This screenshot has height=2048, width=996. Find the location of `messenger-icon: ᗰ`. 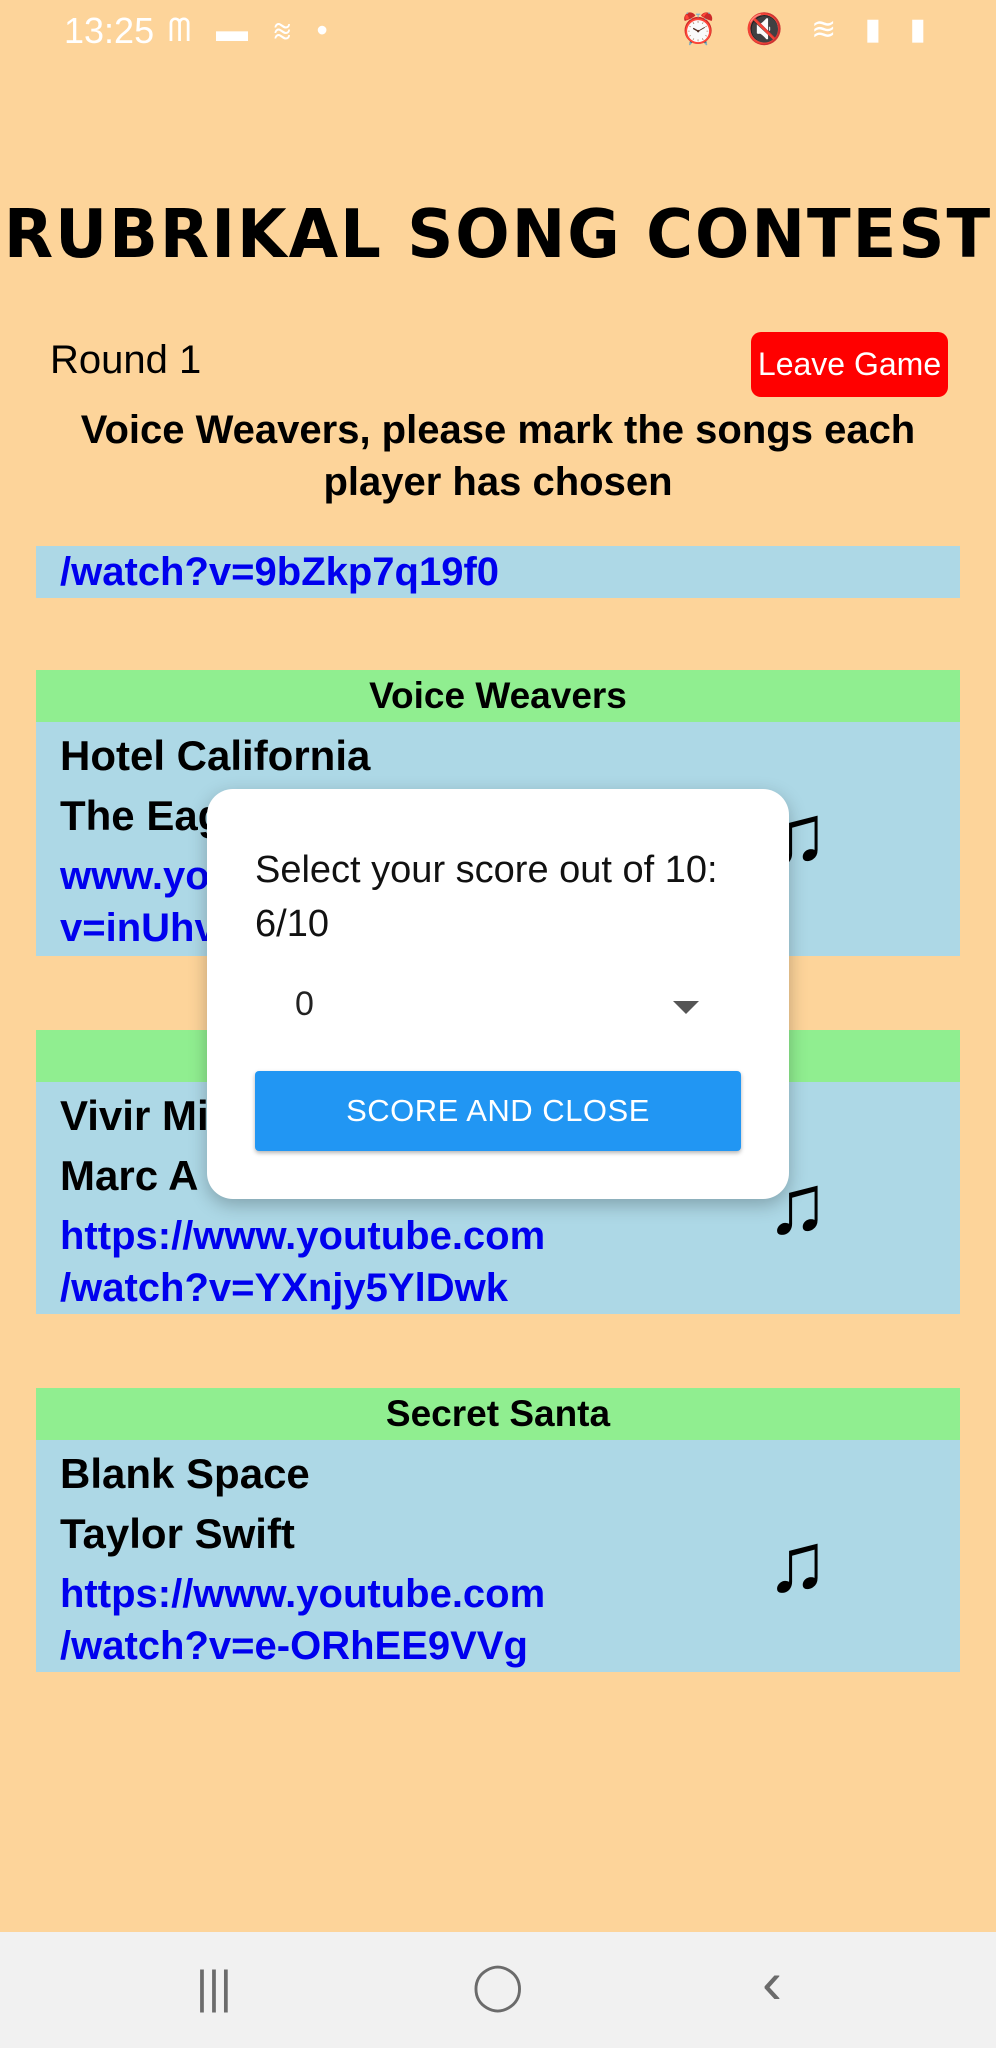

messenger-icon: ᗰ is located at coordinates (184, 30).